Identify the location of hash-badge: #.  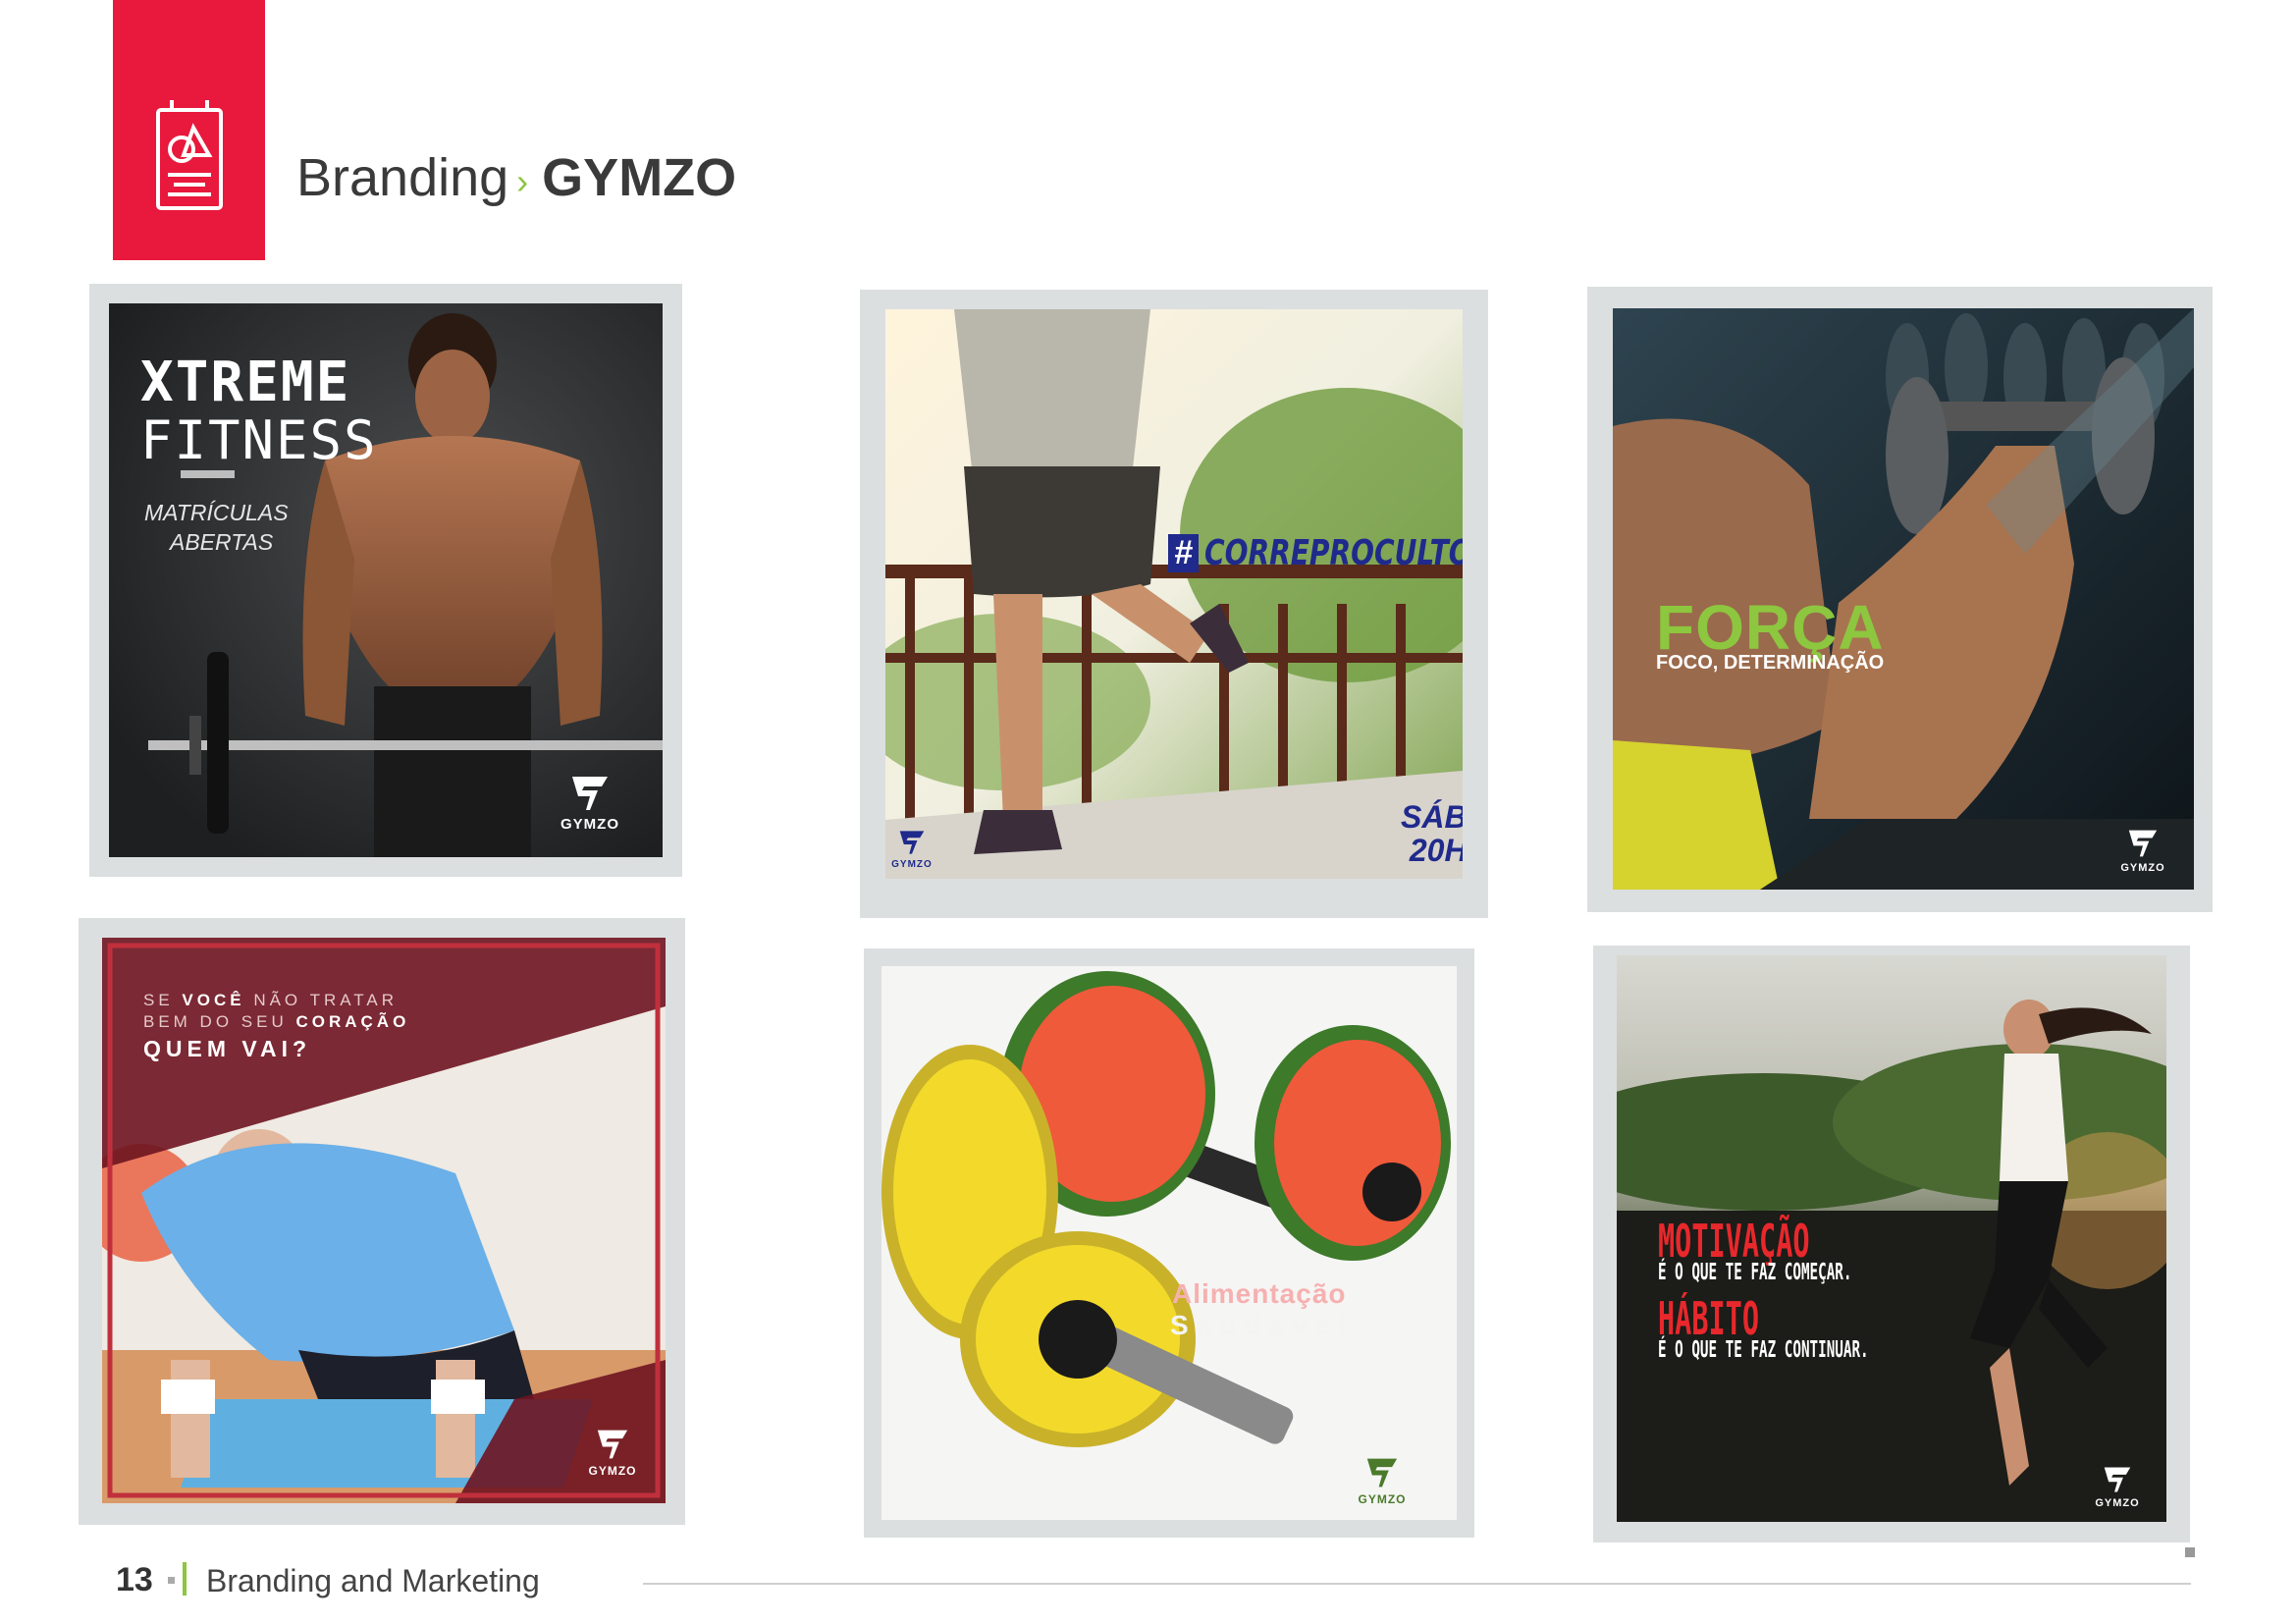
(1183, 553).